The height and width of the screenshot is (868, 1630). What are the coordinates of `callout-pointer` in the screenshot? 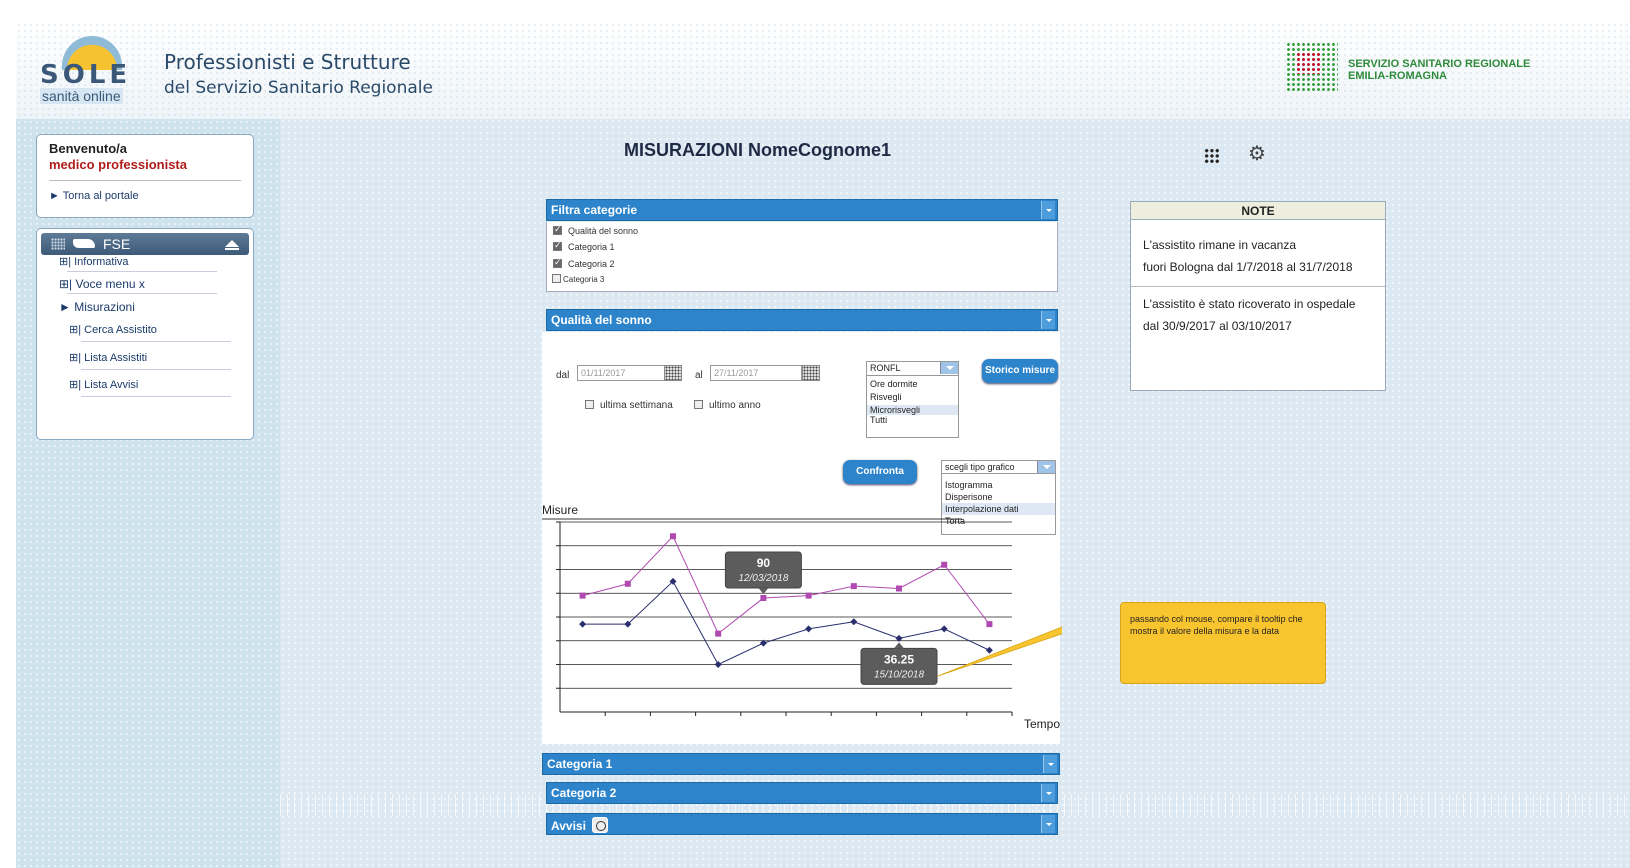 It's located at (999, 651).